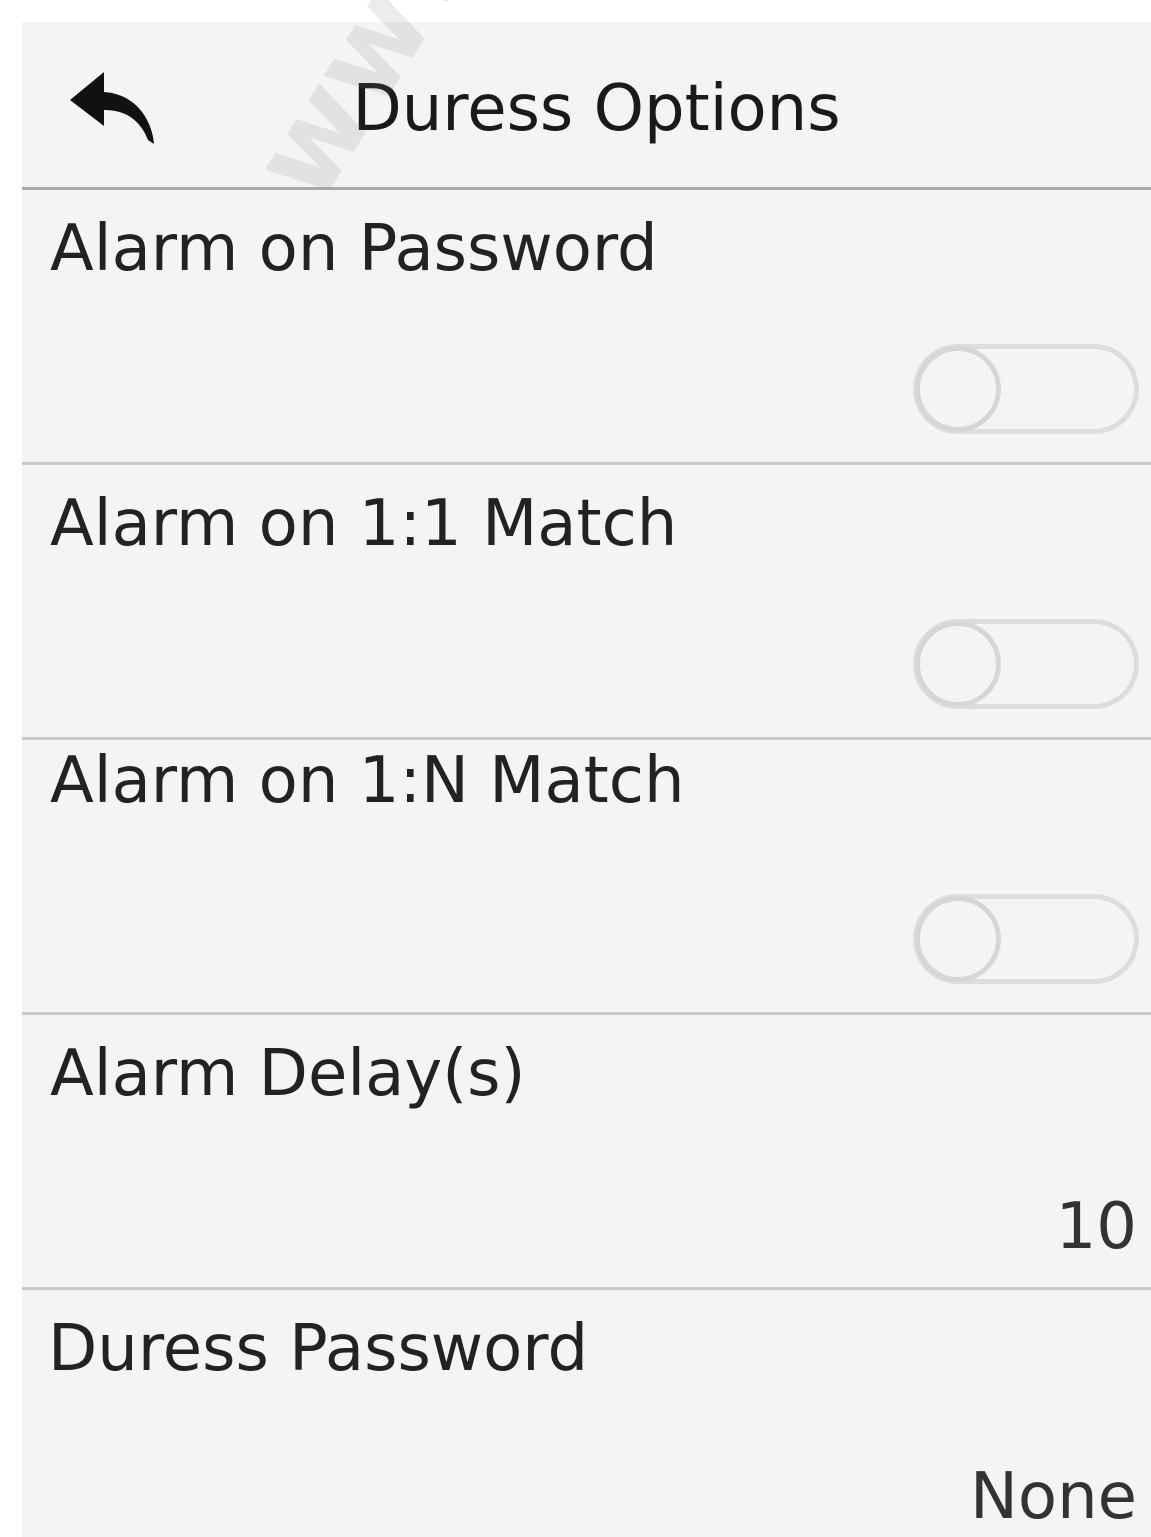 Image resolution: width=1151 pixels, height=1537 pixels. I want to click on alarm-on-password-toggle, so click(1026, 389).